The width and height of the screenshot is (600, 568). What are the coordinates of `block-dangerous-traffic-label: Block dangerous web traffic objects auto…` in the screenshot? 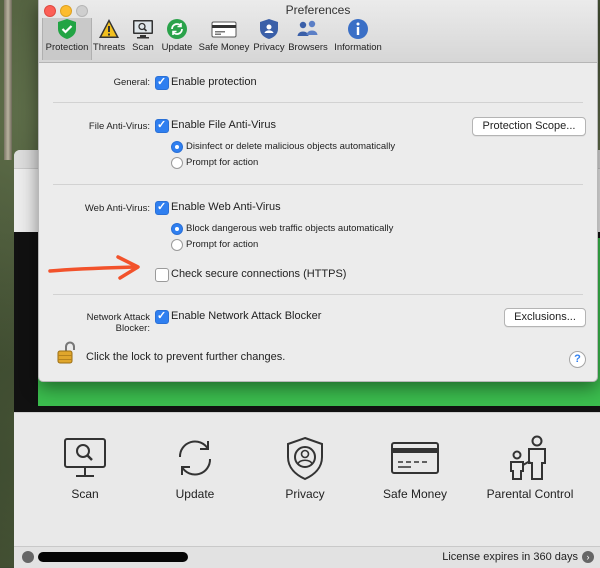 It's located at (289, 228).